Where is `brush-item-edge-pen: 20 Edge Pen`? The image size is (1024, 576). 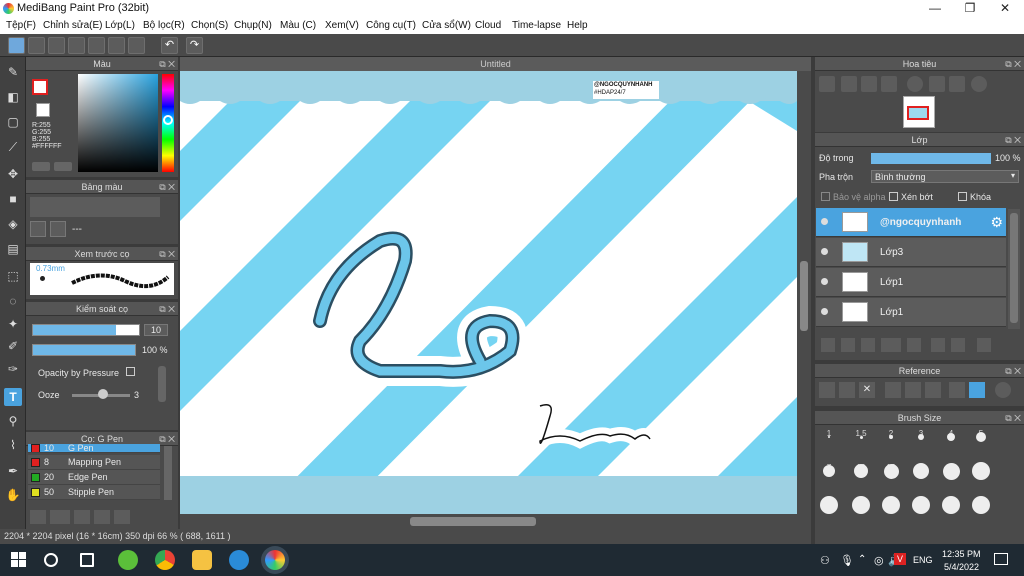
brush-item-edge-pen: 20 Edge Pen is located at coordinates (94, 477).